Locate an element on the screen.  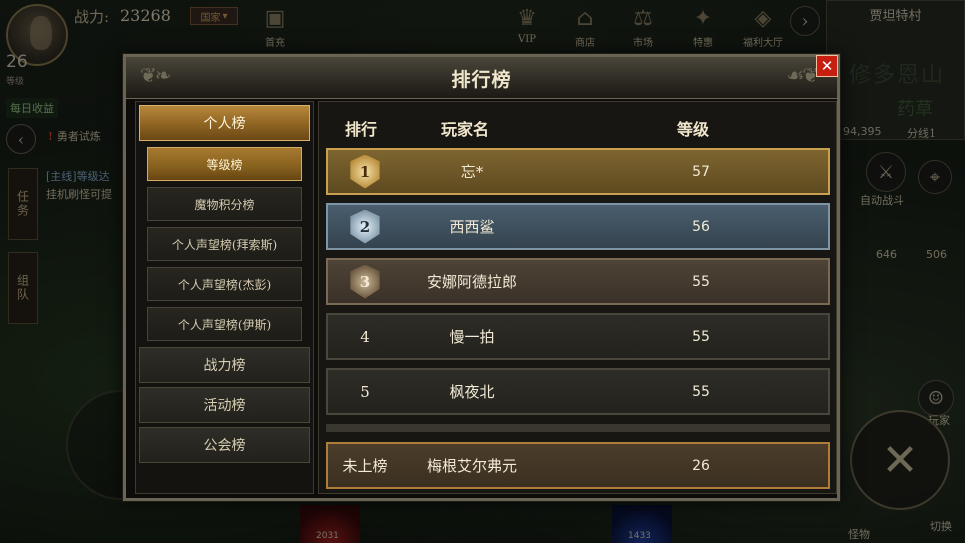
rank-cell: 2 is located at coordinates (365, 226).